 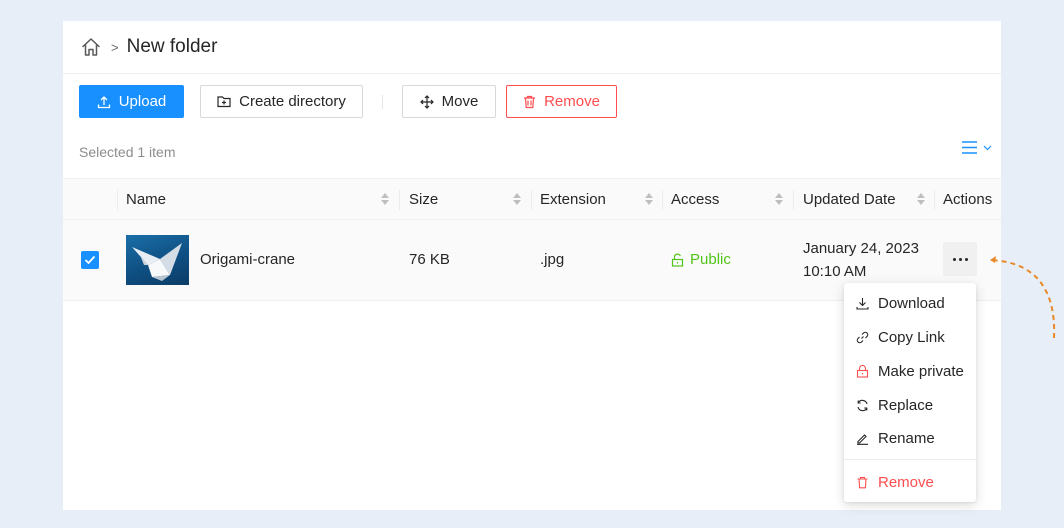 I want to click on column-header-actions: Actions, so click(x=968, y=199).